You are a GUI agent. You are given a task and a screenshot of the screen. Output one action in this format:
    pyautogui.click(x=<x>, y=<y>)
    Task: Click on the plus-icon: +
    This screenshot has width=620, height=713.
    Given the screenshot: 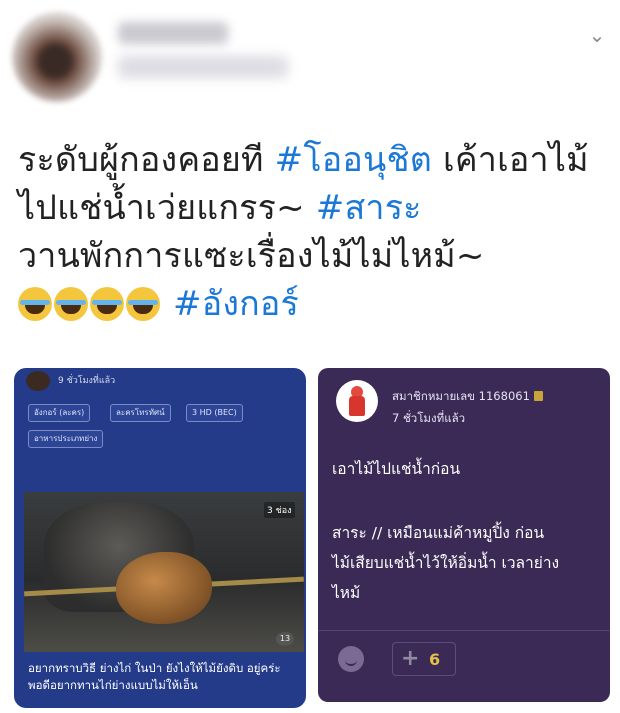 What is the action you would take?
    pyautogui.click(x=410, y=658)
    